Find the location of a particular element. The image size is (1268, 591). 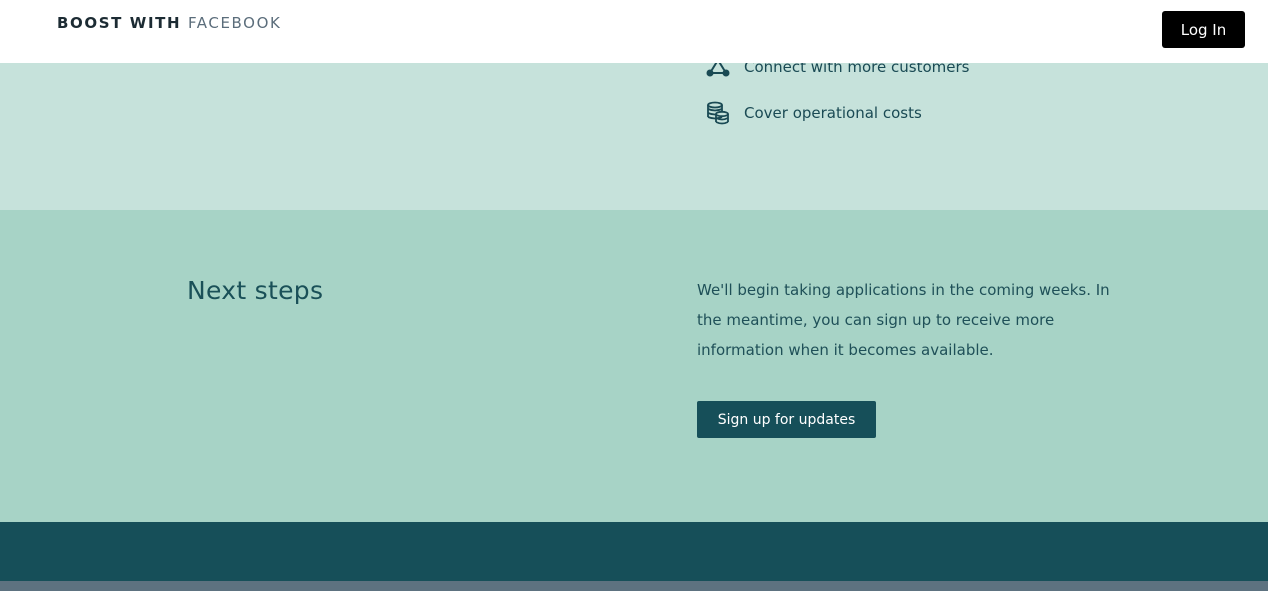

footer-bottom-strip is located at coordinates (634, 586).